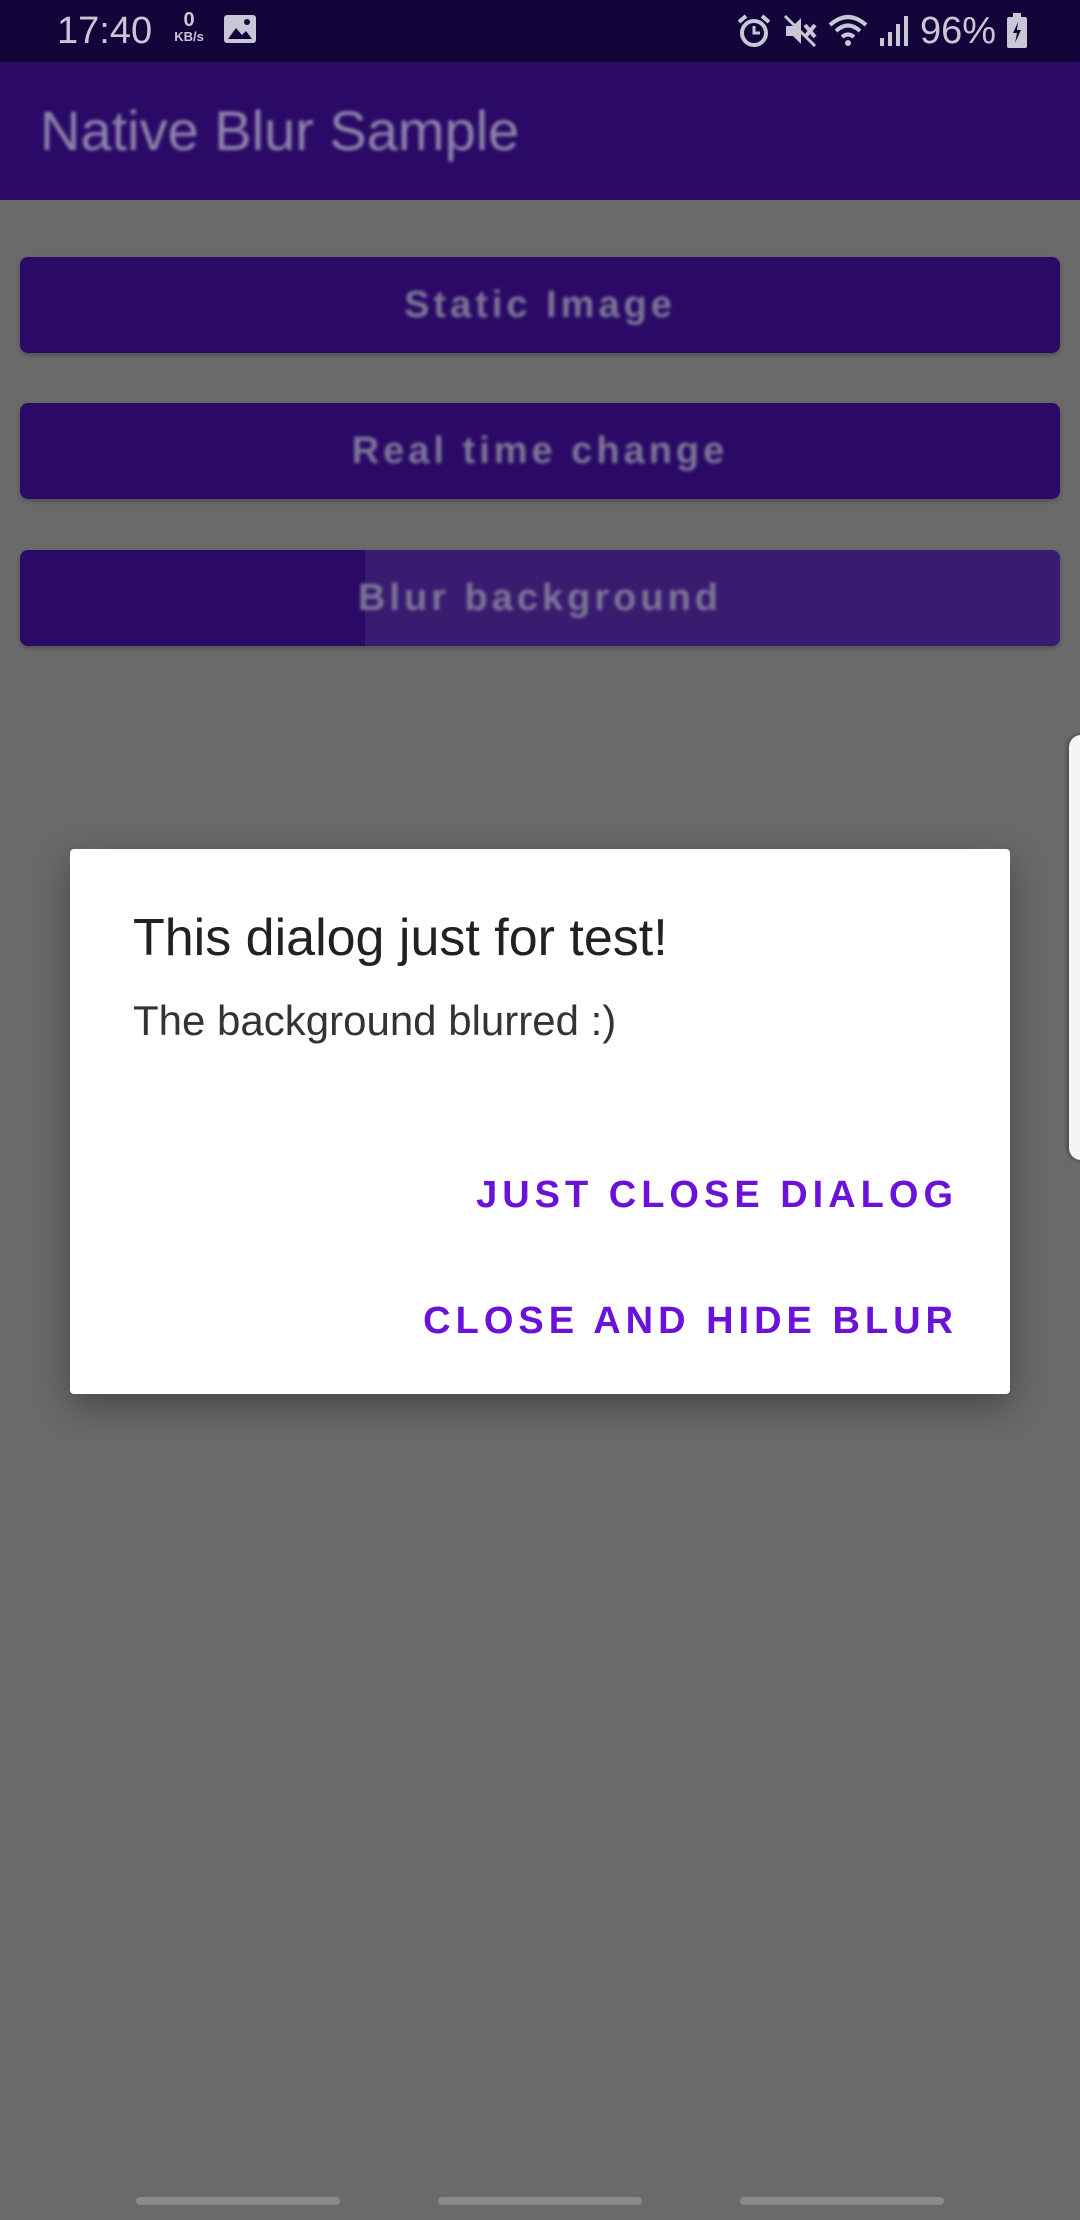 The image size is (1080, 2220). What do you see at coordinates (690, 1321) in the screenshot?
I see `close-and-hide-blur-button: CLOSE AND HIDE BLUR` at bounding box center [690, 1321].